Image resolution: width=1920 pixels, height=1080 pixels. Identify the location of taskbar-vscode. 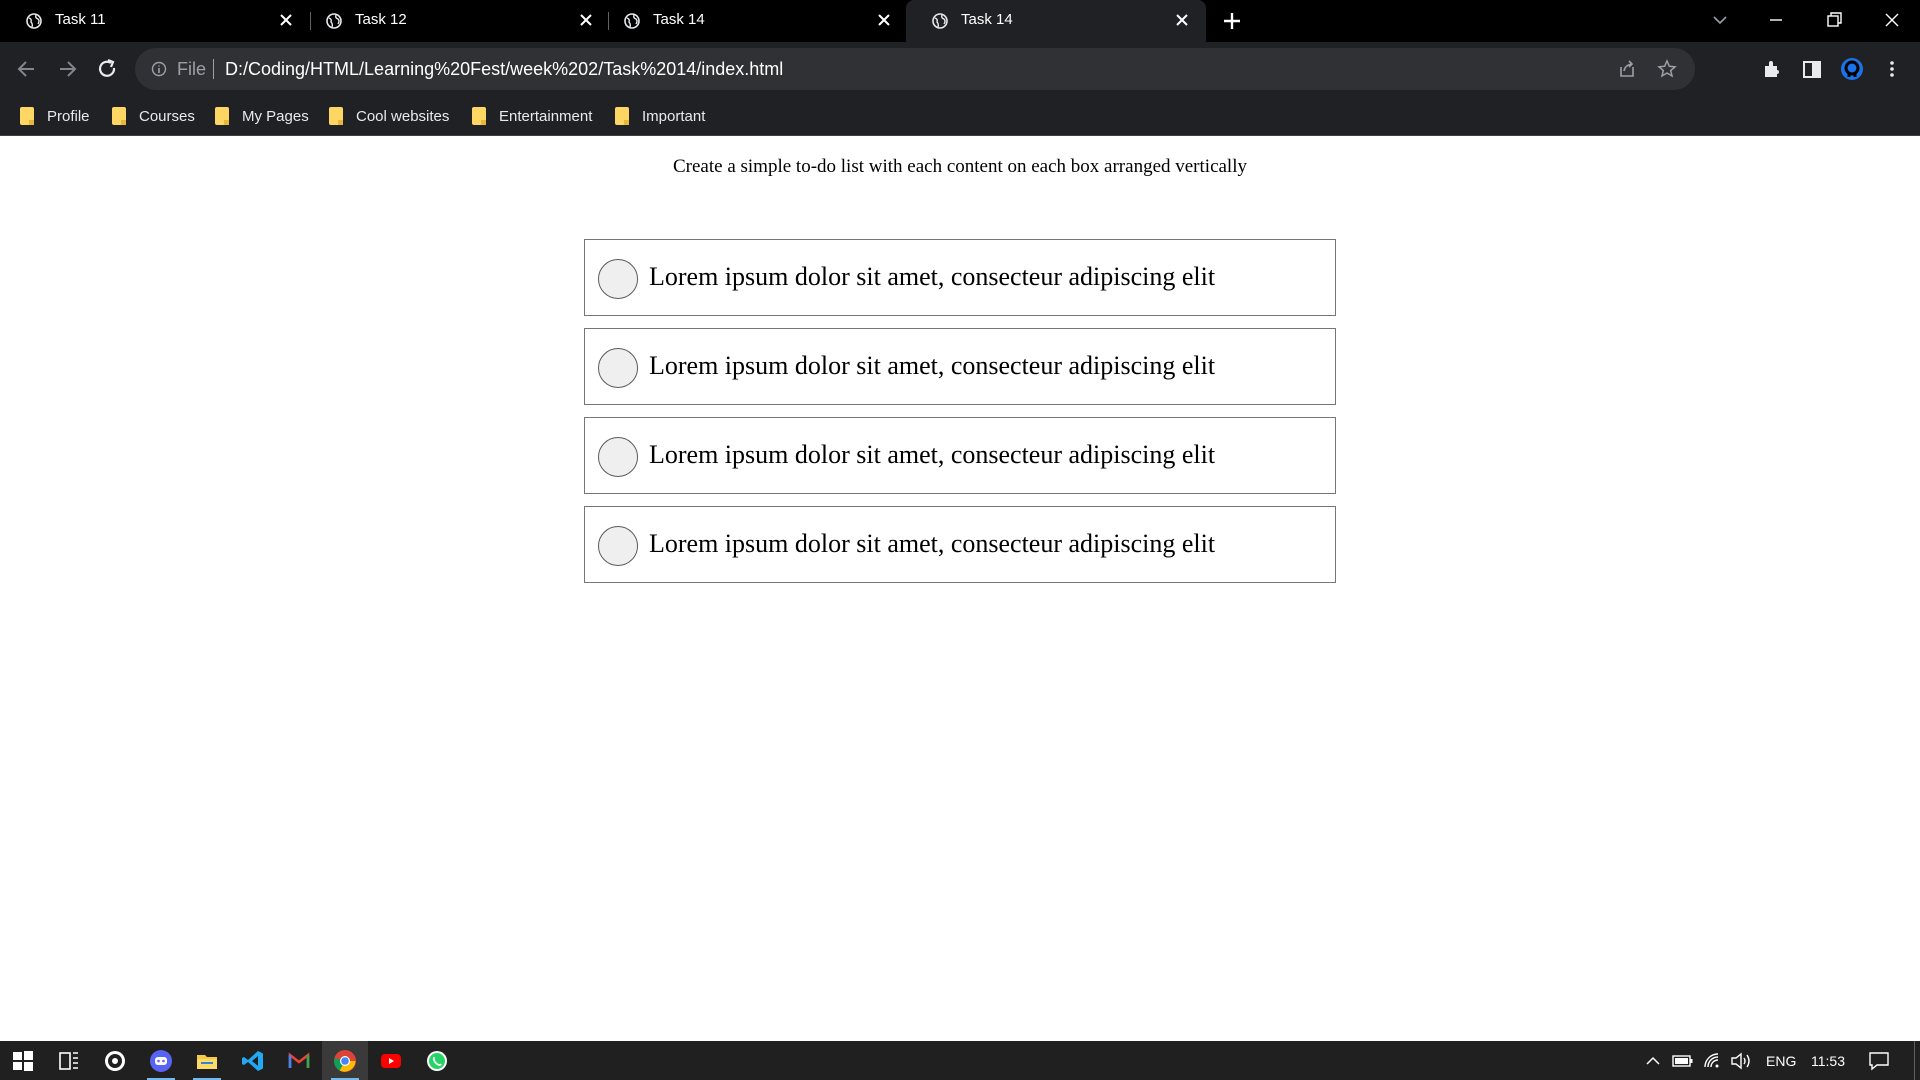
(253, 1060).